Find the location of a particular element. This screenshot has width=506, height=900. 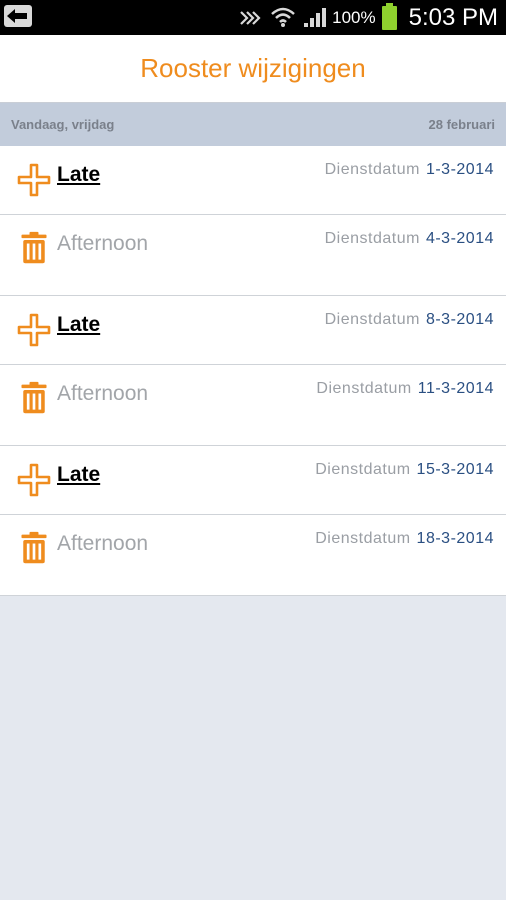

back-icon is located at coordinates (18, 16).